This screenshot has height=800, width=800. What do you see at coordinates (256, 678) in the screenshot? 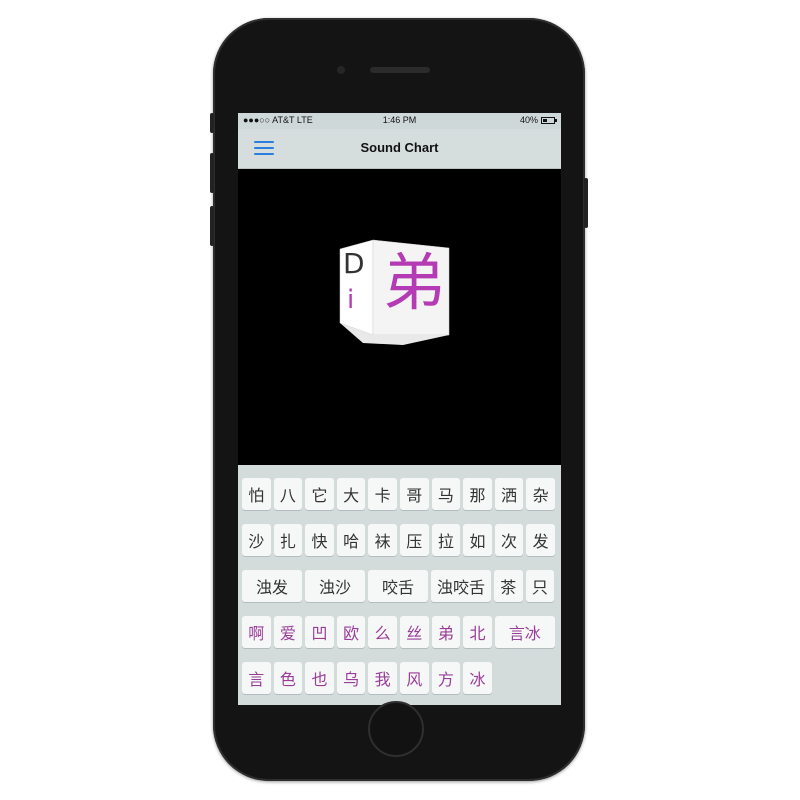
I see `sound-key: 言` at bounding box center [256, 678].